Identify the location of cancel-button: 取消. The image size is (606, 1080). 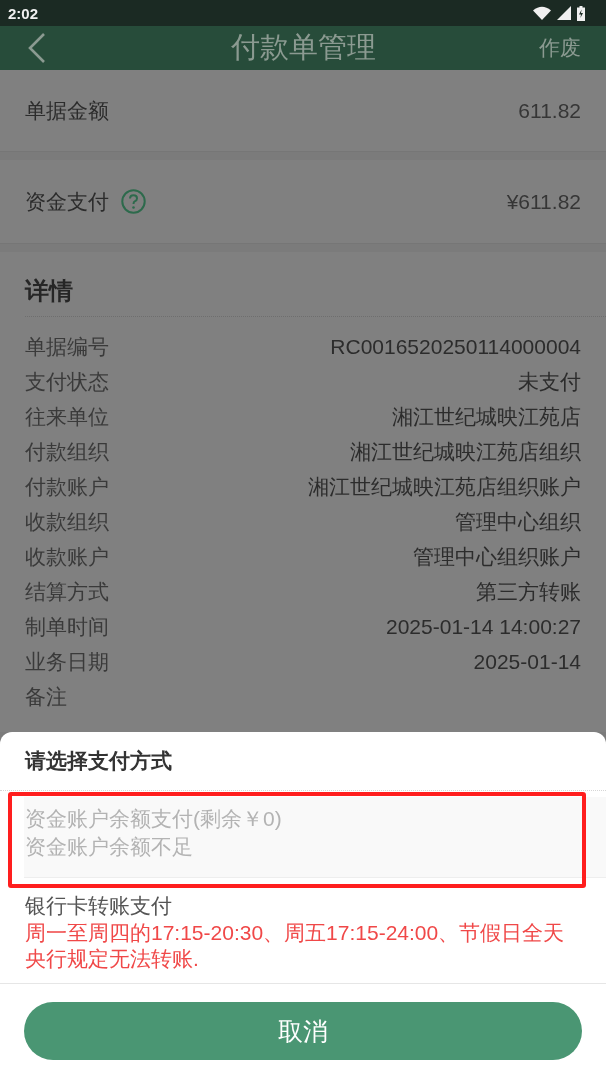
(303, 1031).